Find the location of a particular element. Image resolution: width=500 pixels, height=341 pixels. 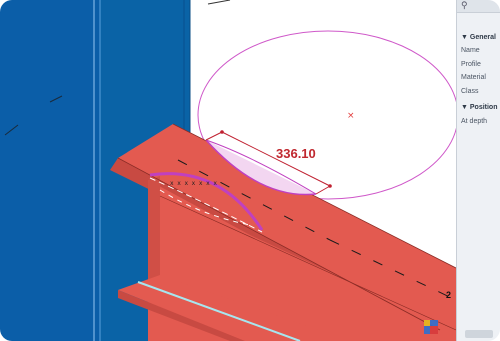

property-material: Material is located at coordinates (473, 77).